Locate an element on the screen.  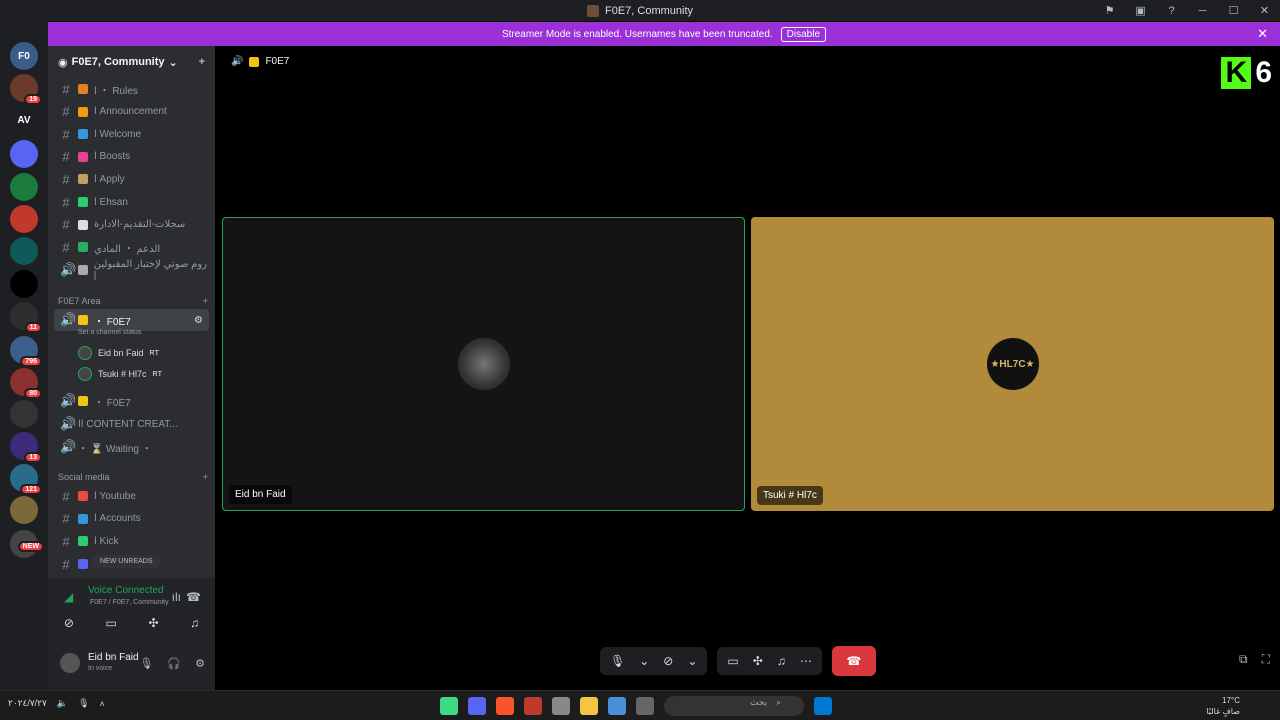
search-input: بحث ⌕ is located at coordinates (734, 706).